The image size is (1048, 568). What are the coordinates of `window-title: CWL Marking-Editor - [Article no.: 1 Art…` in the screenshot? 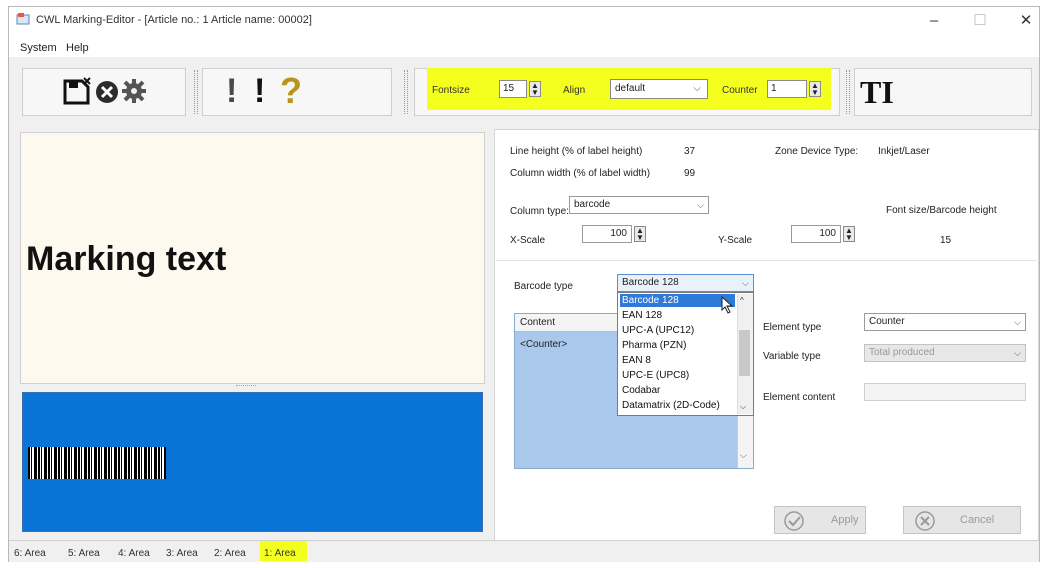 It's located at (174, 20).